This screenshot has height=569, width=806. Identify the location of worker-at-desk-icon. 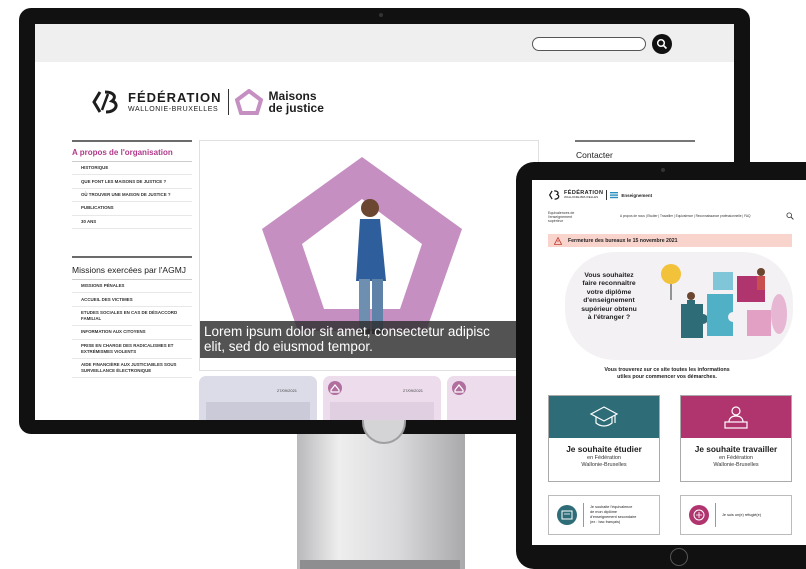
(736, 417).